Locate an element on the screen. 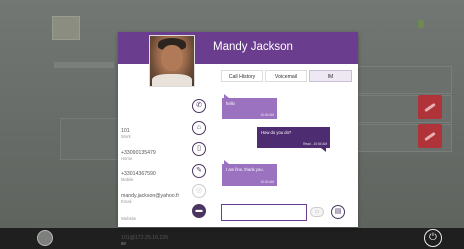 The height and width of the screenshot is (249, 464). message-time: Read - 10:54 AM is located at coordinates (315, 144).